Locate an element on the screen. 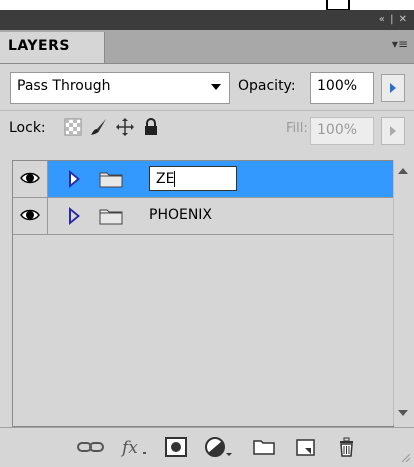 The height and width of the screenshot is (467, 414). scroll-up-icon is located at coordinates (403, 171).